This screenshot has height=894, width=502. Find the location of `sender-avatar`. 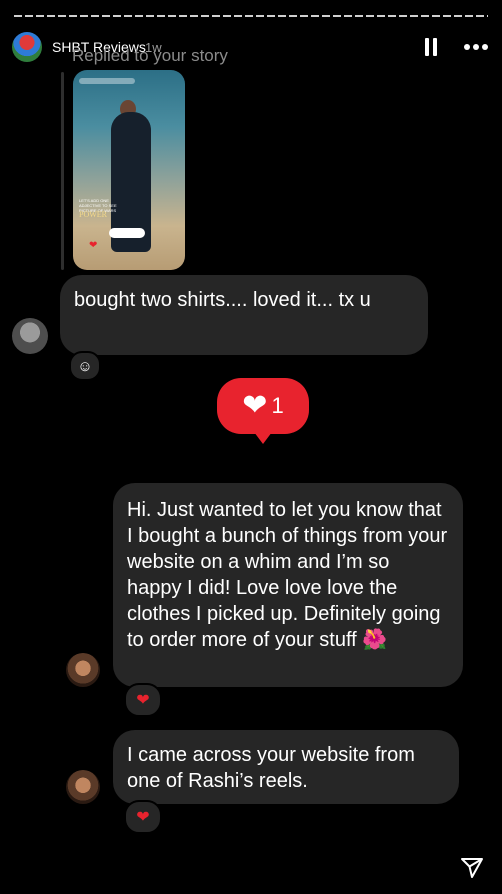

sender-avatar is located at coordinates (30, 336).